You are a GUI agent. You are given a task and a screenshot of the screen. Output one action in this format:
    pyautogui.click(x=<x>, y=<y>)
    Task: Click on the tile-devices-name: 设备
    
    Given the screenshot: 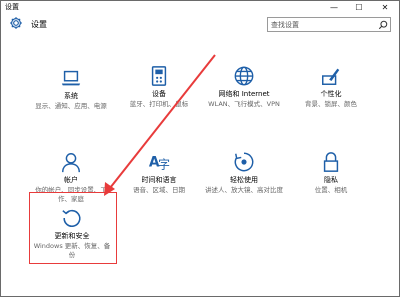 What is the action you would take?
    pyautogui.click(x=159, y=94)
    